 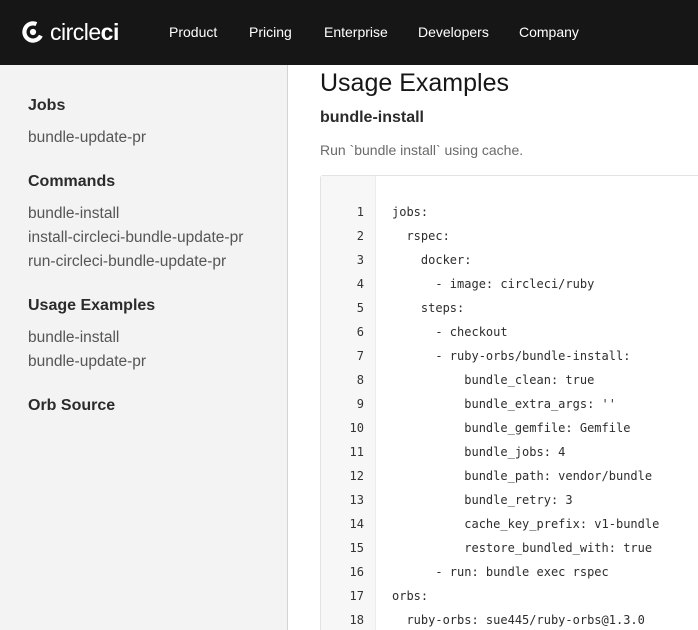 I want to click on circleci-logo-icon, so click(x=33, y=32).